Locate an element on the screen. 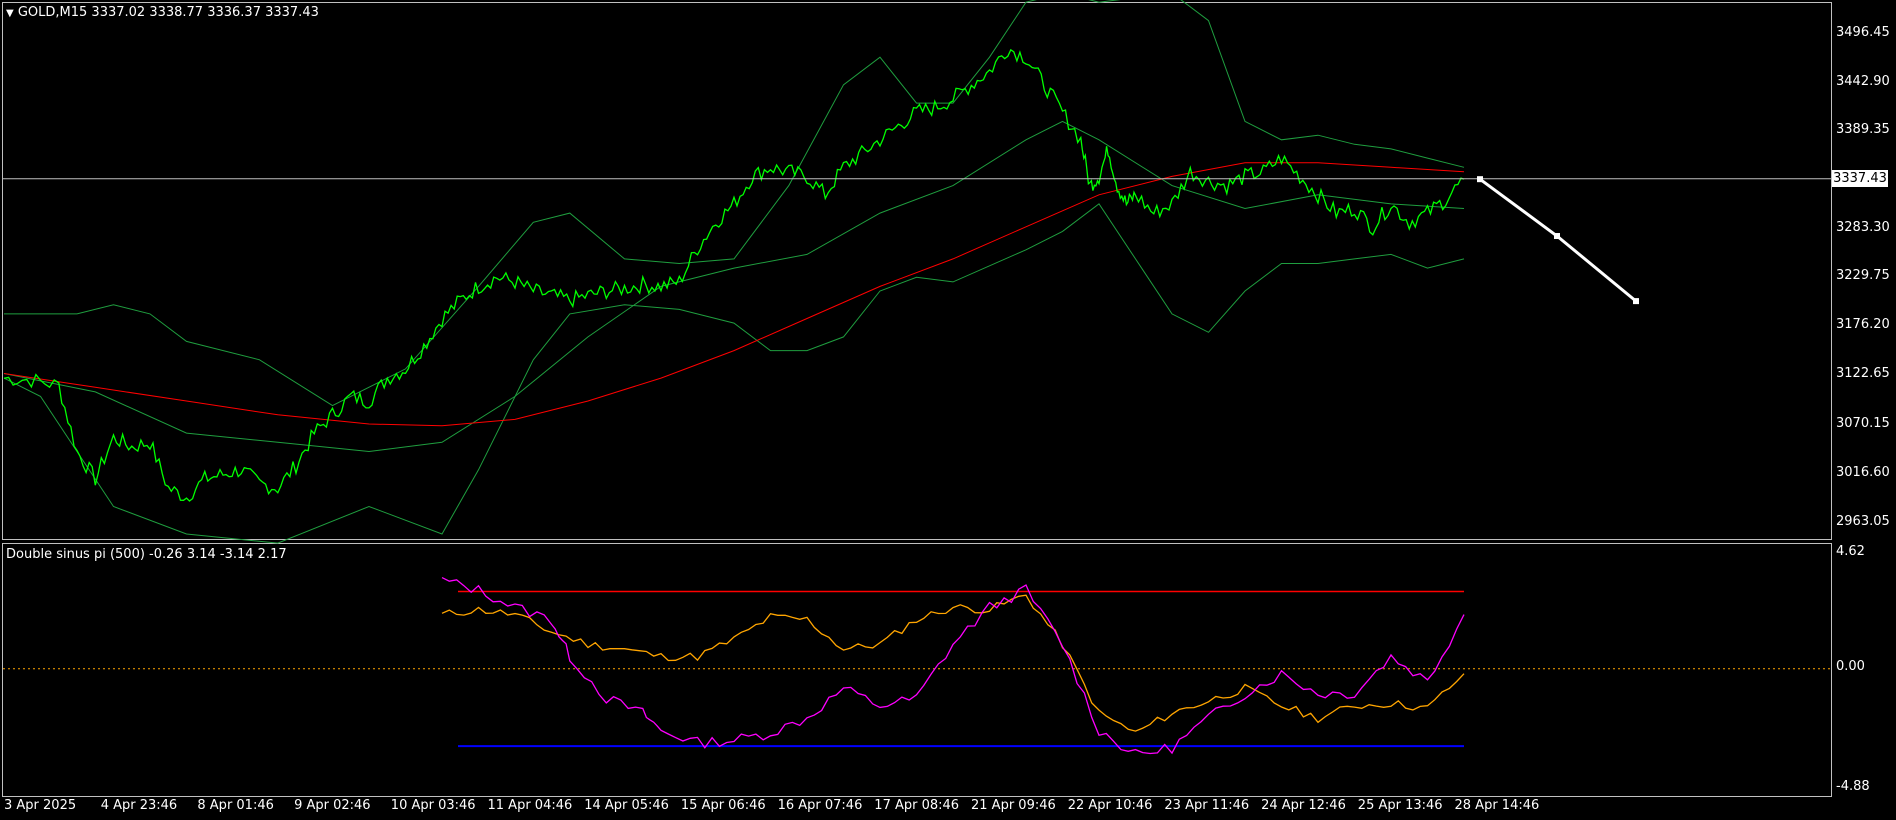 The width and height of the screenshot is (1896, 820). time-axis-label: 3 Apr 2025 is located at coordinates (40, 805).